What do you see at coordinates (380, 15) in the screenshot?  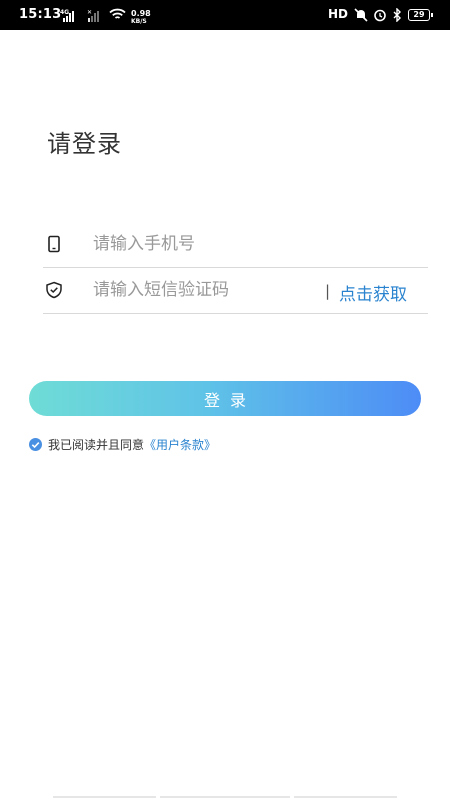 I see `alarm-icon` at bounding box center [380, 15].